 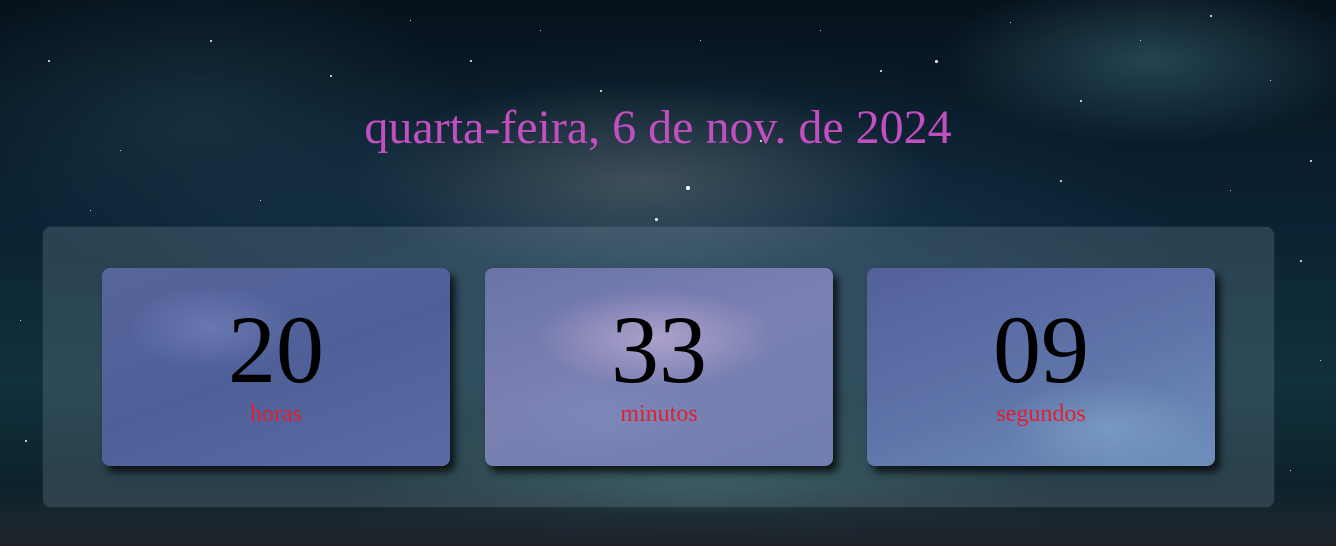 I want to click on seconds-card: 09 segundos, so click(x=1041, y=367).